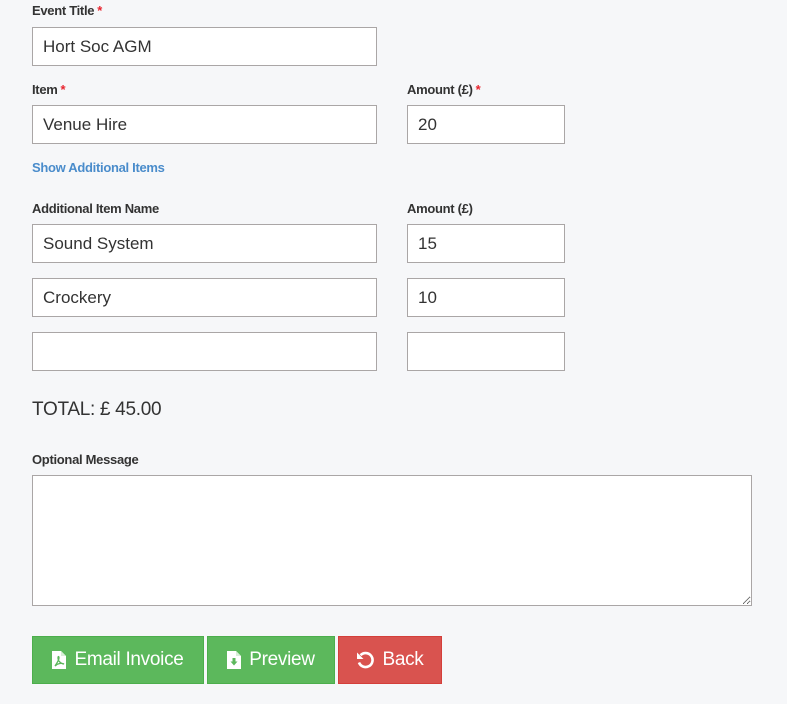  Describe the element at coordinates (63, 10) in the screenshot. I see `event-title-label-text: Event Title` at that location.